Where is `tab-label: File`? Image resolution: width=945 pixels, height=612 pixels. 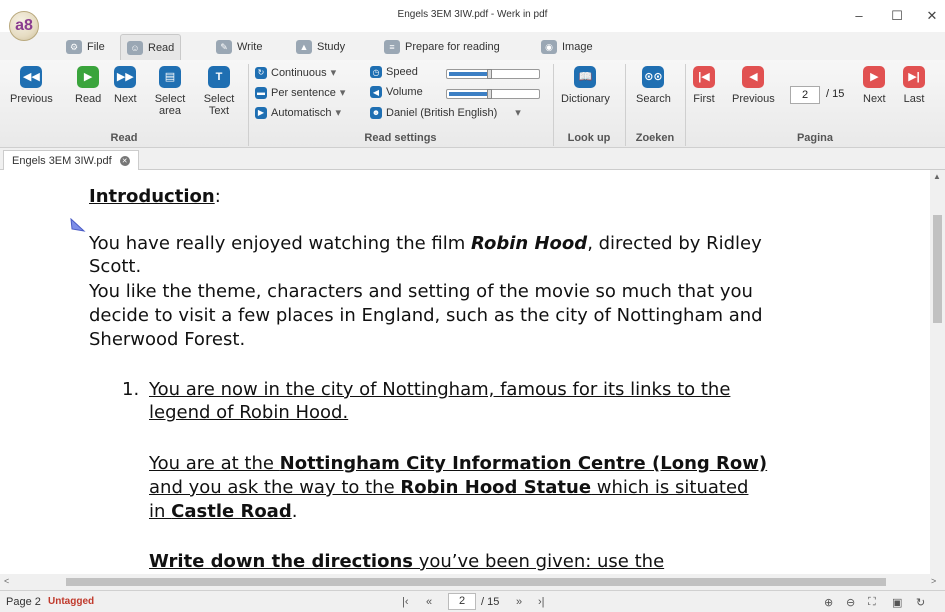
tab-label: File is located at coordinates (96, 47).